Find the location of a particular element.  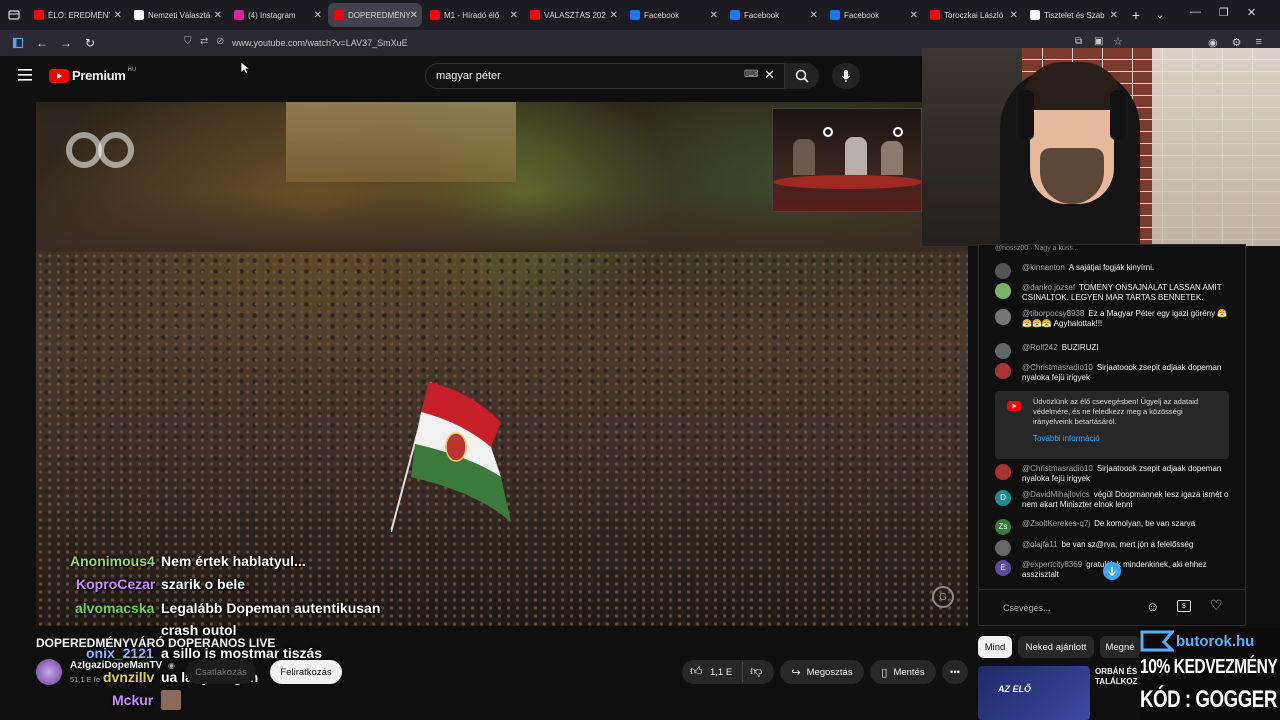

browser-tab: (4) Instagram ✕ is located at coordinates (277, 15).